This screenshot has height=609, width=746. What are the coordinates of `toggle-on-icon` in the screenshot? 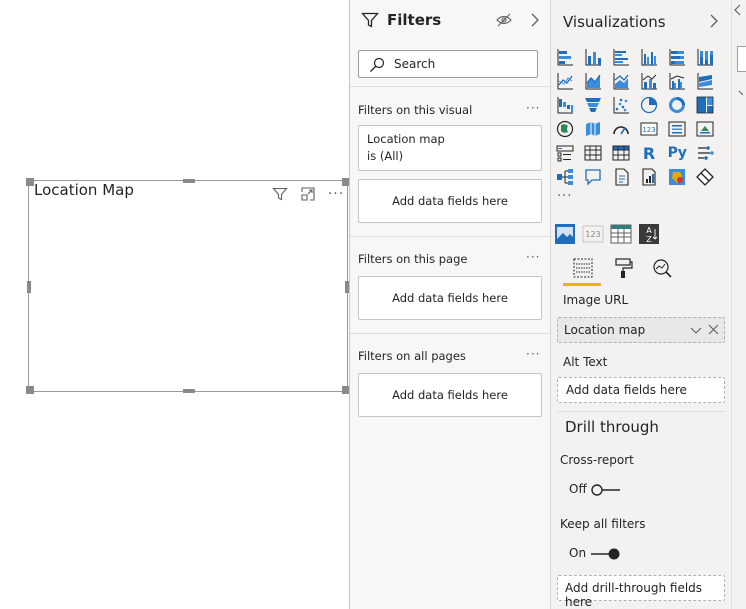 It's located at (605, 555).